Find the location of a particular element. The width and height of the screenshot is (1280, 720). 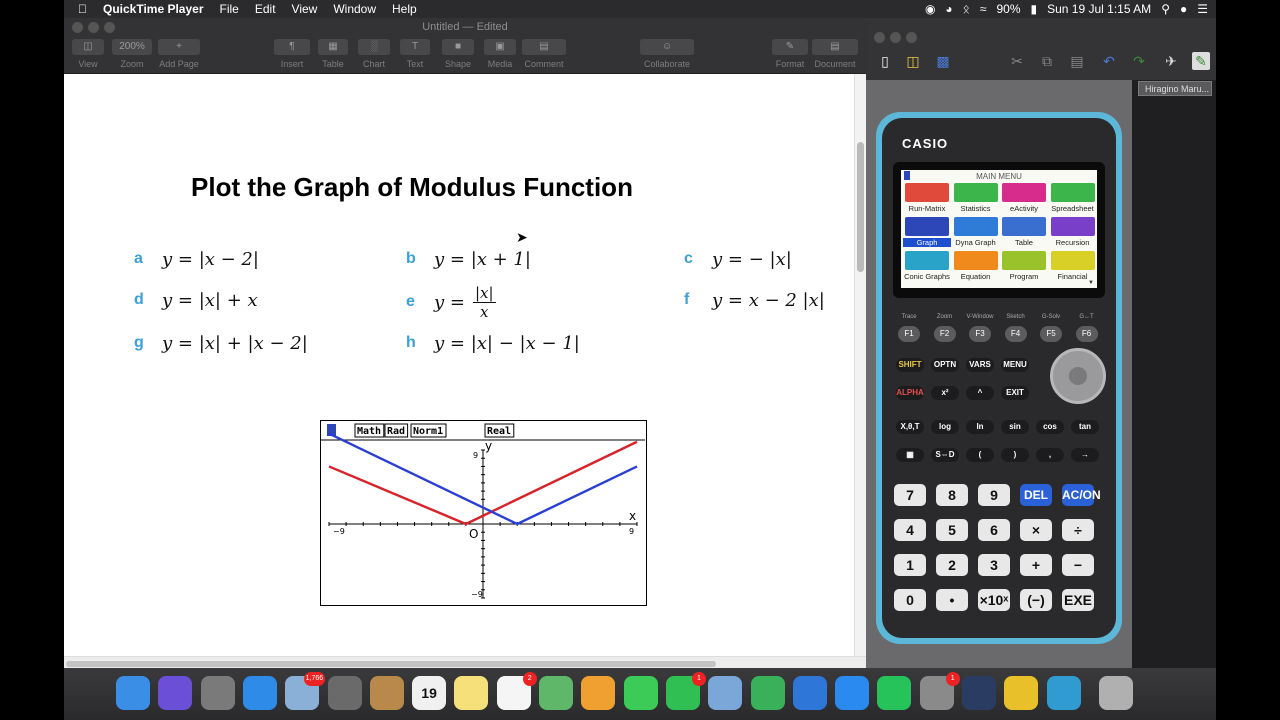

quicktime-icon is located at coordinates (979, 693).